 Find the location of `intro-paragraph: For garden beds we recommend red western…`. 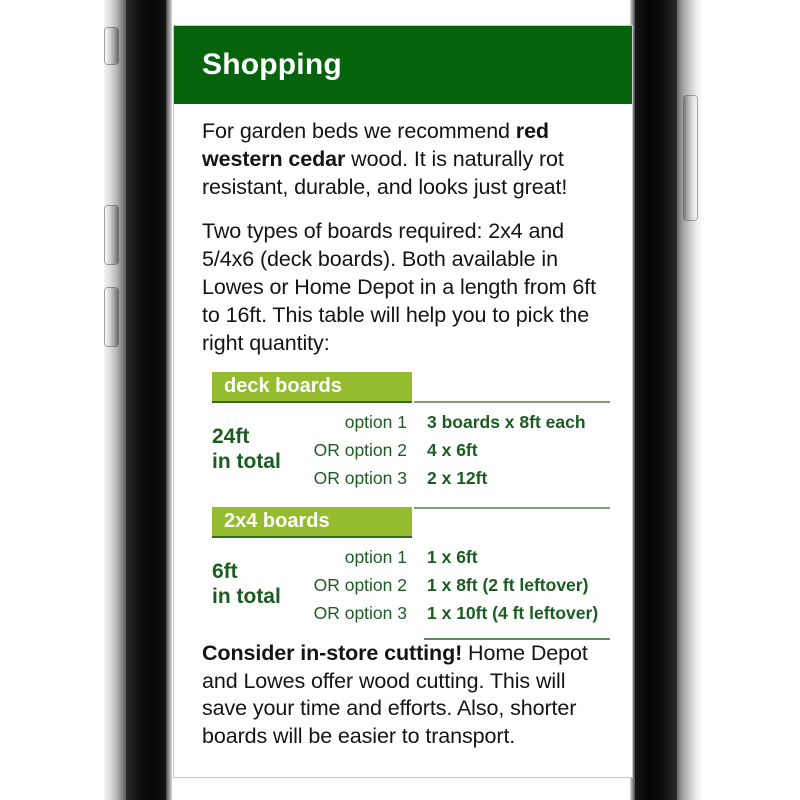

intro-paragraph: For garden beds we recommend red western… is located at coordinates (402, 160).